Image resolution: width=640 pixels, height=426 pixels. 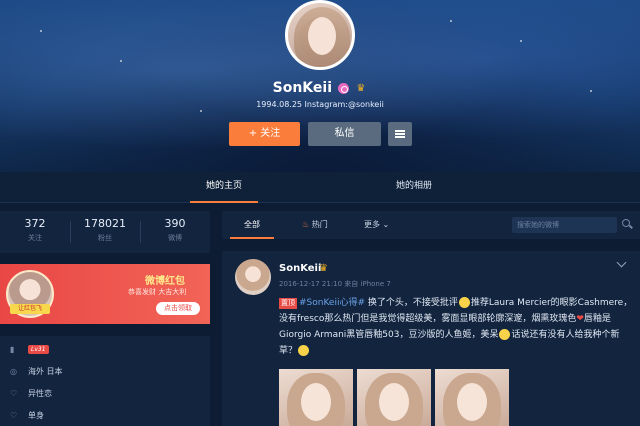 What do you see at coordinates (105, 381) in the screenshot?
I see `profile-info: ▮ Lv31 ◎ 海外 日本 ♡ 异性恋 ♡ 单身` at bounding box center [105, 381].